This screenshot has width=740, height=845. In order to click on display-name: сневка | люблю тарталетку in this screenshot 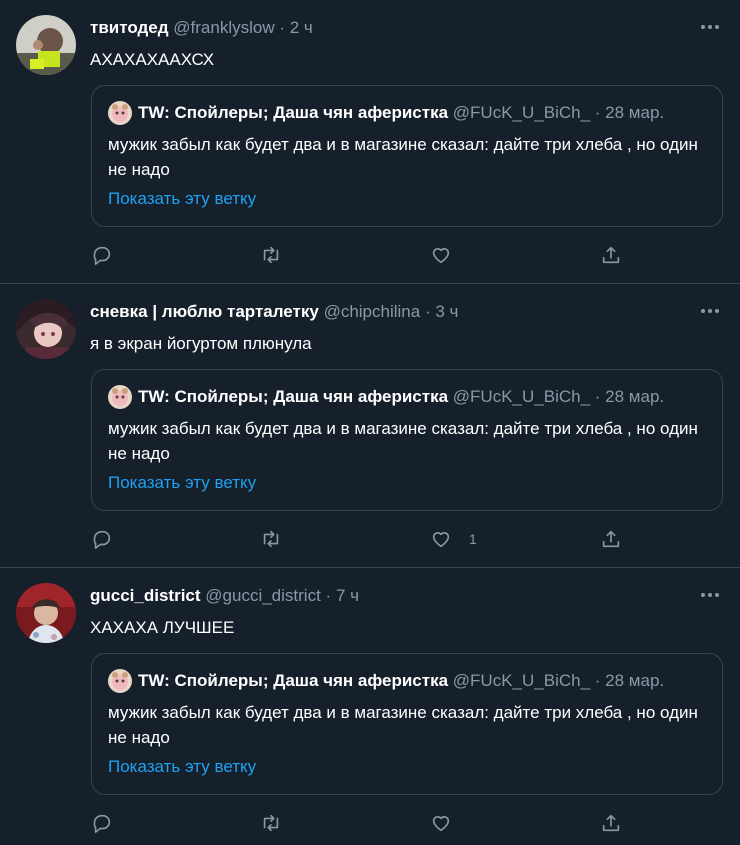, I will do `click(204, 311)`.